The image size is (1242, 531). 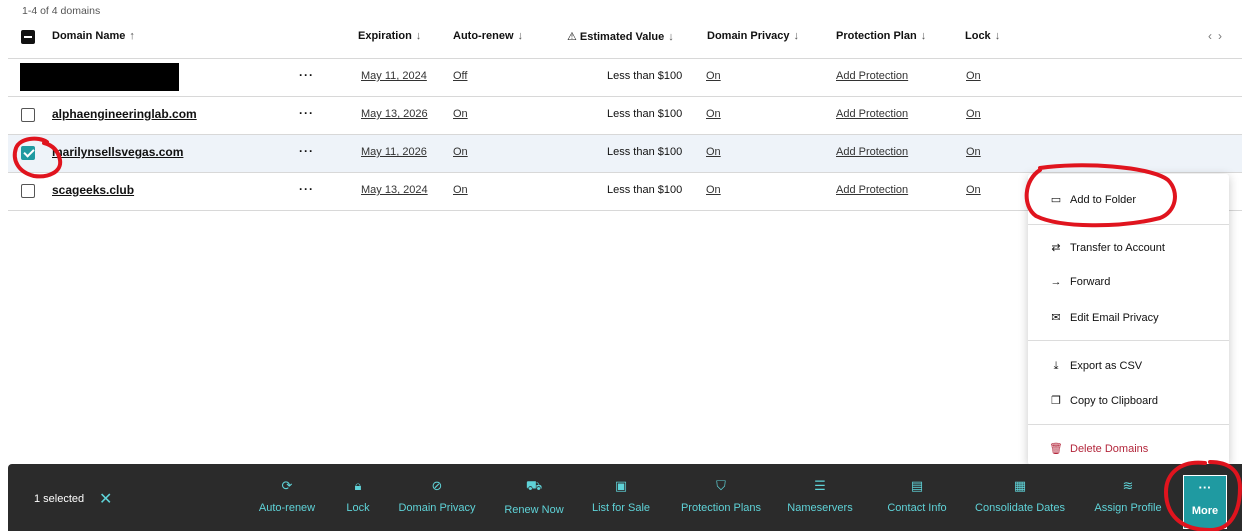 I want to click on expiration-date: May 11, 2026, so click(x=394, y=152).